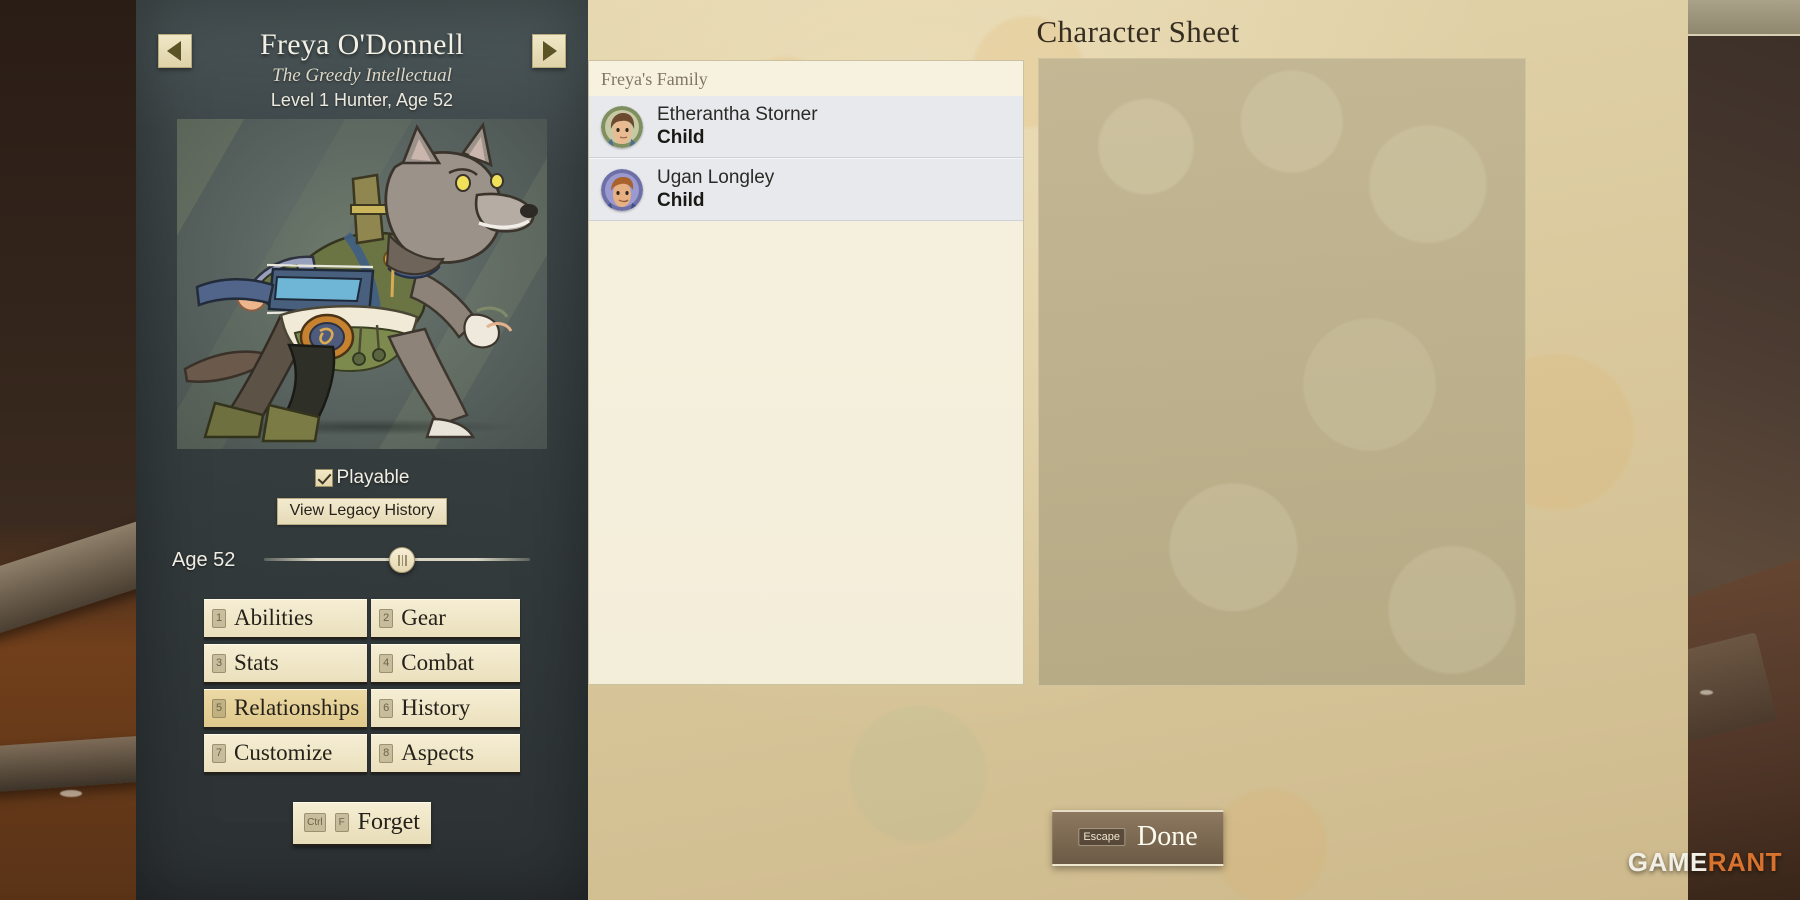 Image resolution: width=1800 pixels, height=900 pixels. I want to click on wolf-hunter-portrait-icon, so click(360, 282).